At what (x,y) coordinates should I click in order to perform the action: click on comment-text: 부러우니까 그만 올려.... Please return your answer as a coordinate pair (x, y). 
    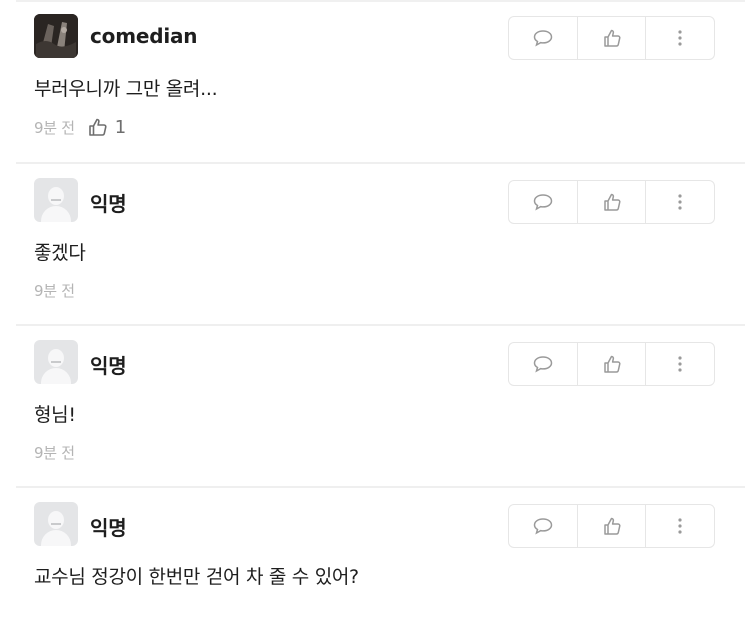
    Looking at the image, I should click on (126, 89).